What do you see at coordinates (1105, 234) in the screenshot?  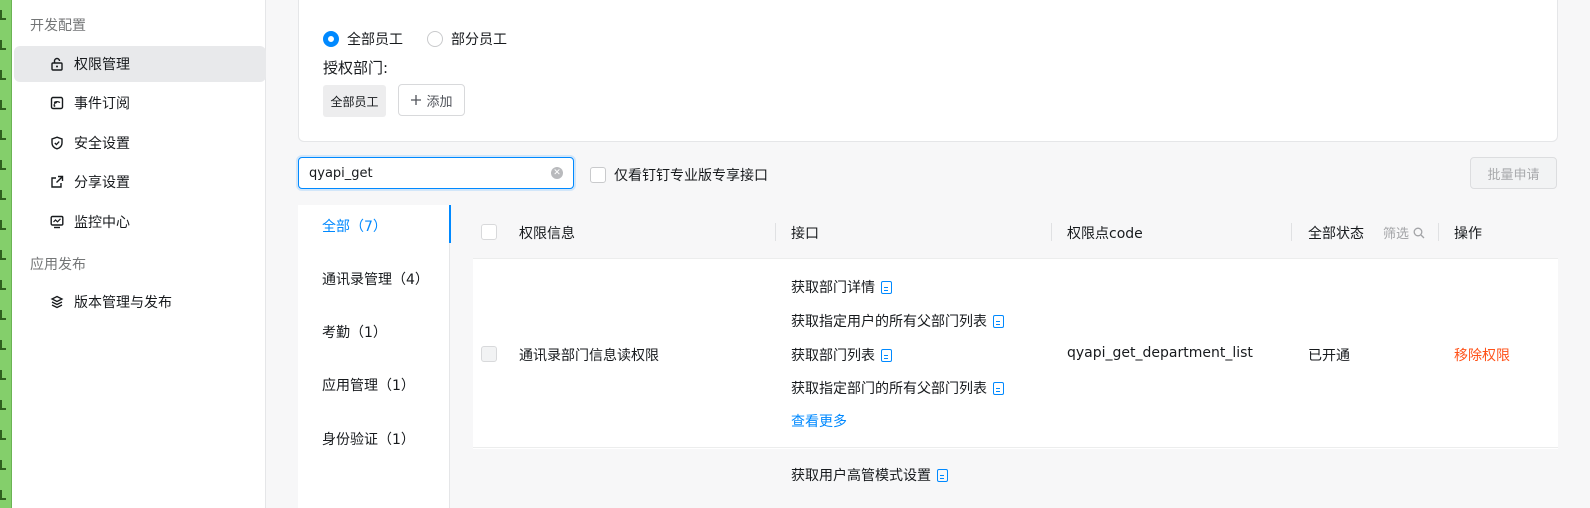 I see `col-header-code: 权限点code` at bounding box center [1105, 234].